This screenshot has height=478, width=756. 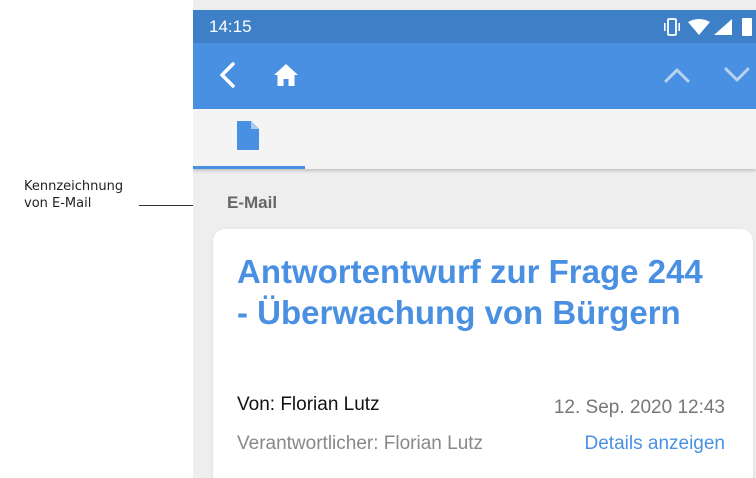 What do you see at coordinates (230, 26) in the screenshot?
I see `status-time: 14:15` at bounding box center [230, 26].